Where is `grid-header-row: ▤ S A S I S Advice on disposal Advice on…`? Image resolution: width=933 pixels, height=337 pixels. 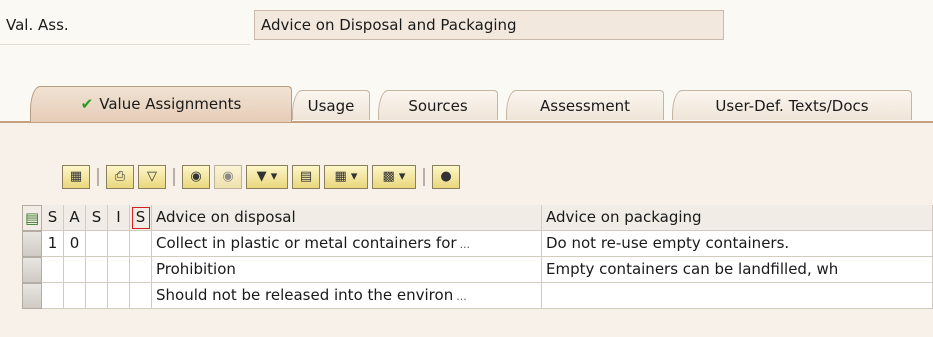 grid-header-row: ▤ S A S I S Advice on disposal Advice on… is located at coordinates (477, 218).